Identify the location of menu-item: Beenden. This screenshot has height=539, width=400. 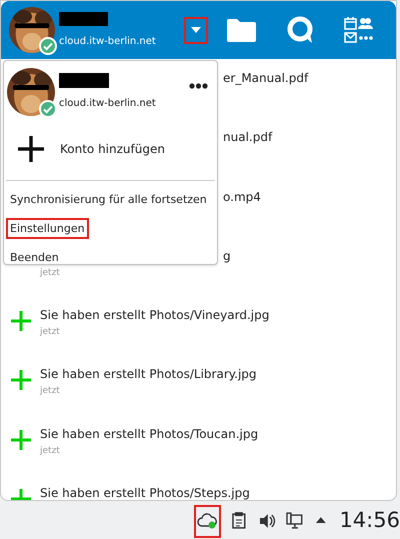
(34, 257).